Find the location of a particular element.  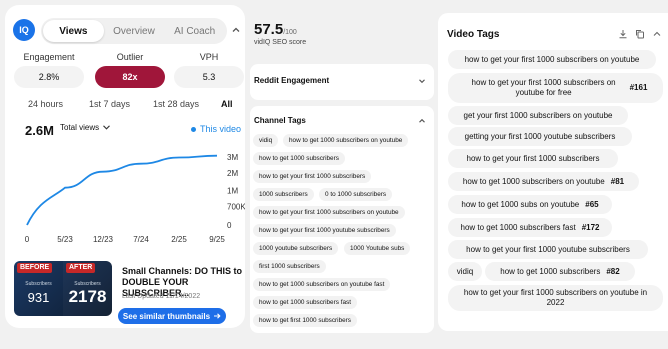

y-tick-label: 3M is located at coordinates (232, 157).